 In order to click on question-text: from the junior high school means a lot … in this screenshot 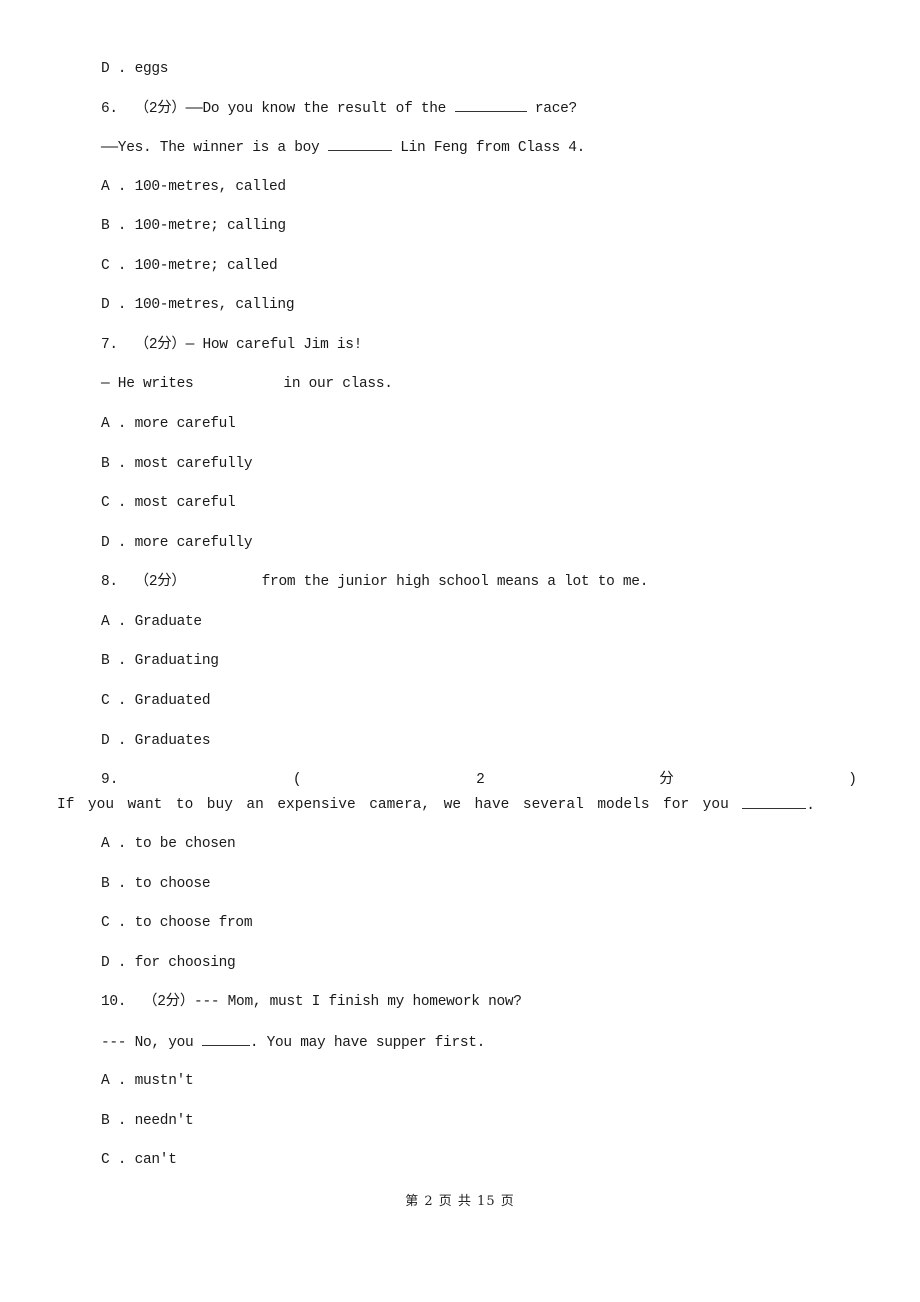, I will do `click(455, 582)`.